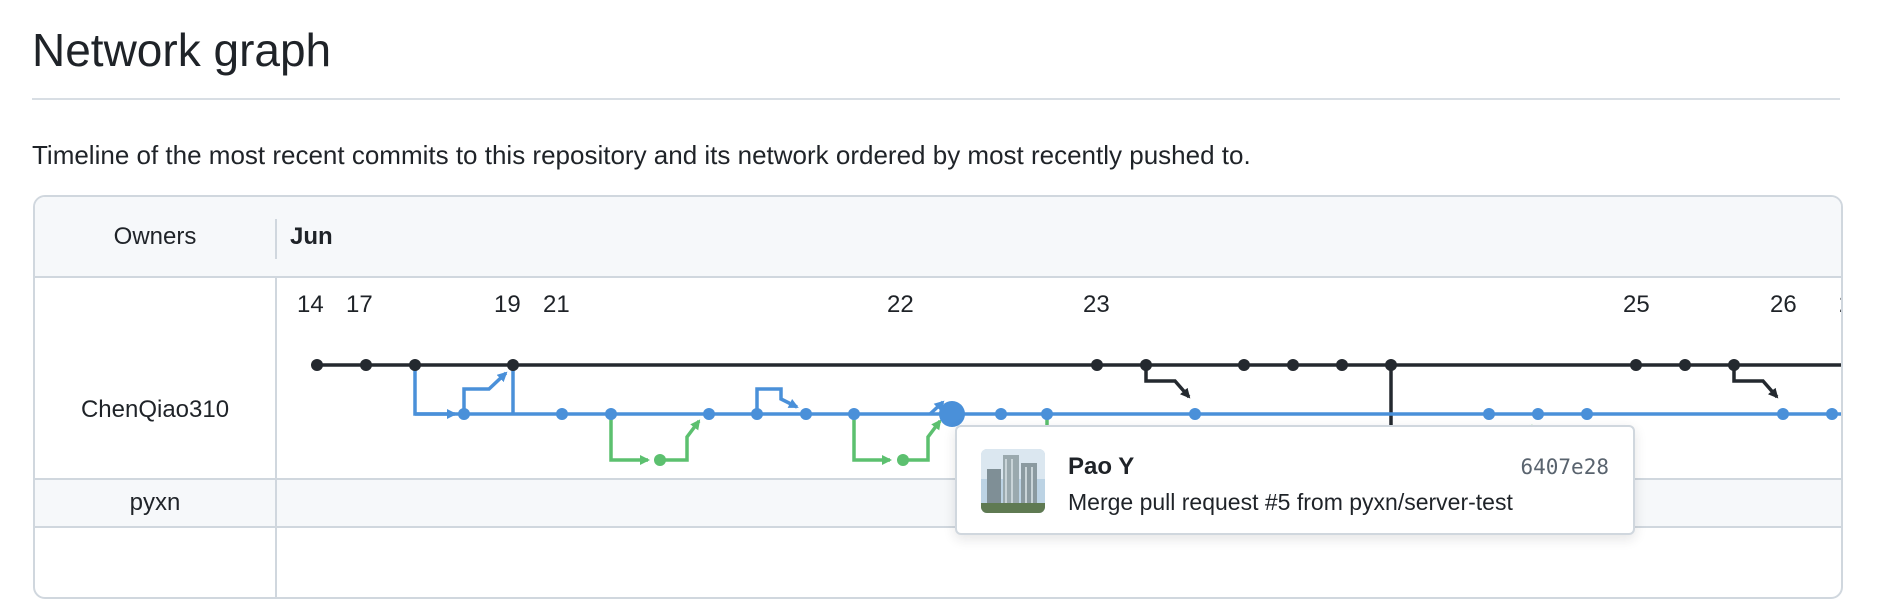 This screenshot has height=599, width=1882. Describe the element at coordinates (1101, 467) in the screenshot. I see `tooltip-author: Pao Y` at that location.